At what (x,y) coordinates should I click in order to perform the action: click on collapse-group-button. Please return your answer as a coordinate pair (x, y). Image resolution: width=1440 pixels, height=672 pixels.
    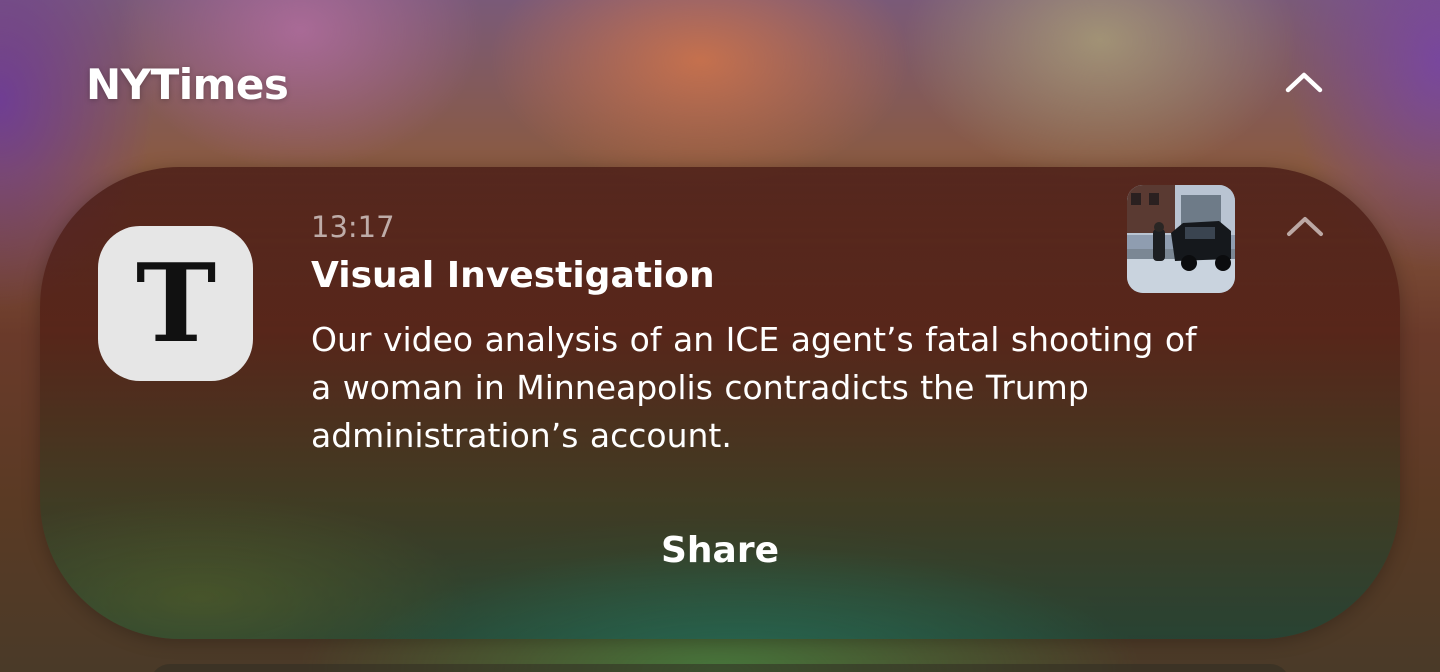
    Looking at the image, I should click on (1304, 82).